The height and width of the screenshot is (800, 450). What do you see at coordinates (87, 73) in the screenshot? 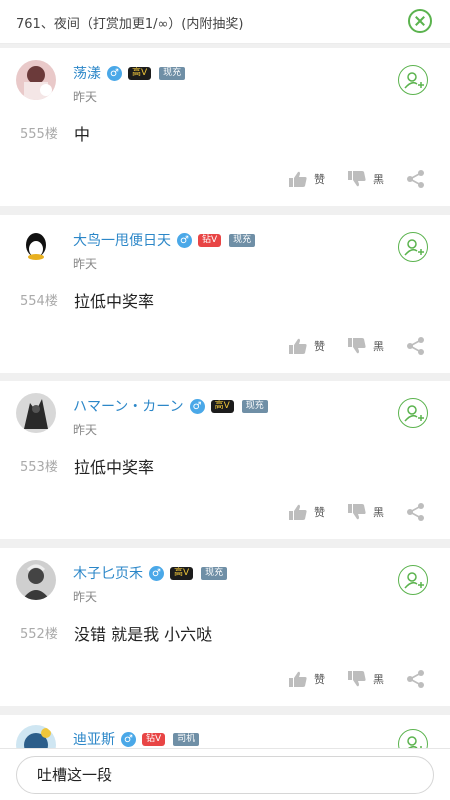
I see `username: 荡漾` at bounding box center [87, 73].